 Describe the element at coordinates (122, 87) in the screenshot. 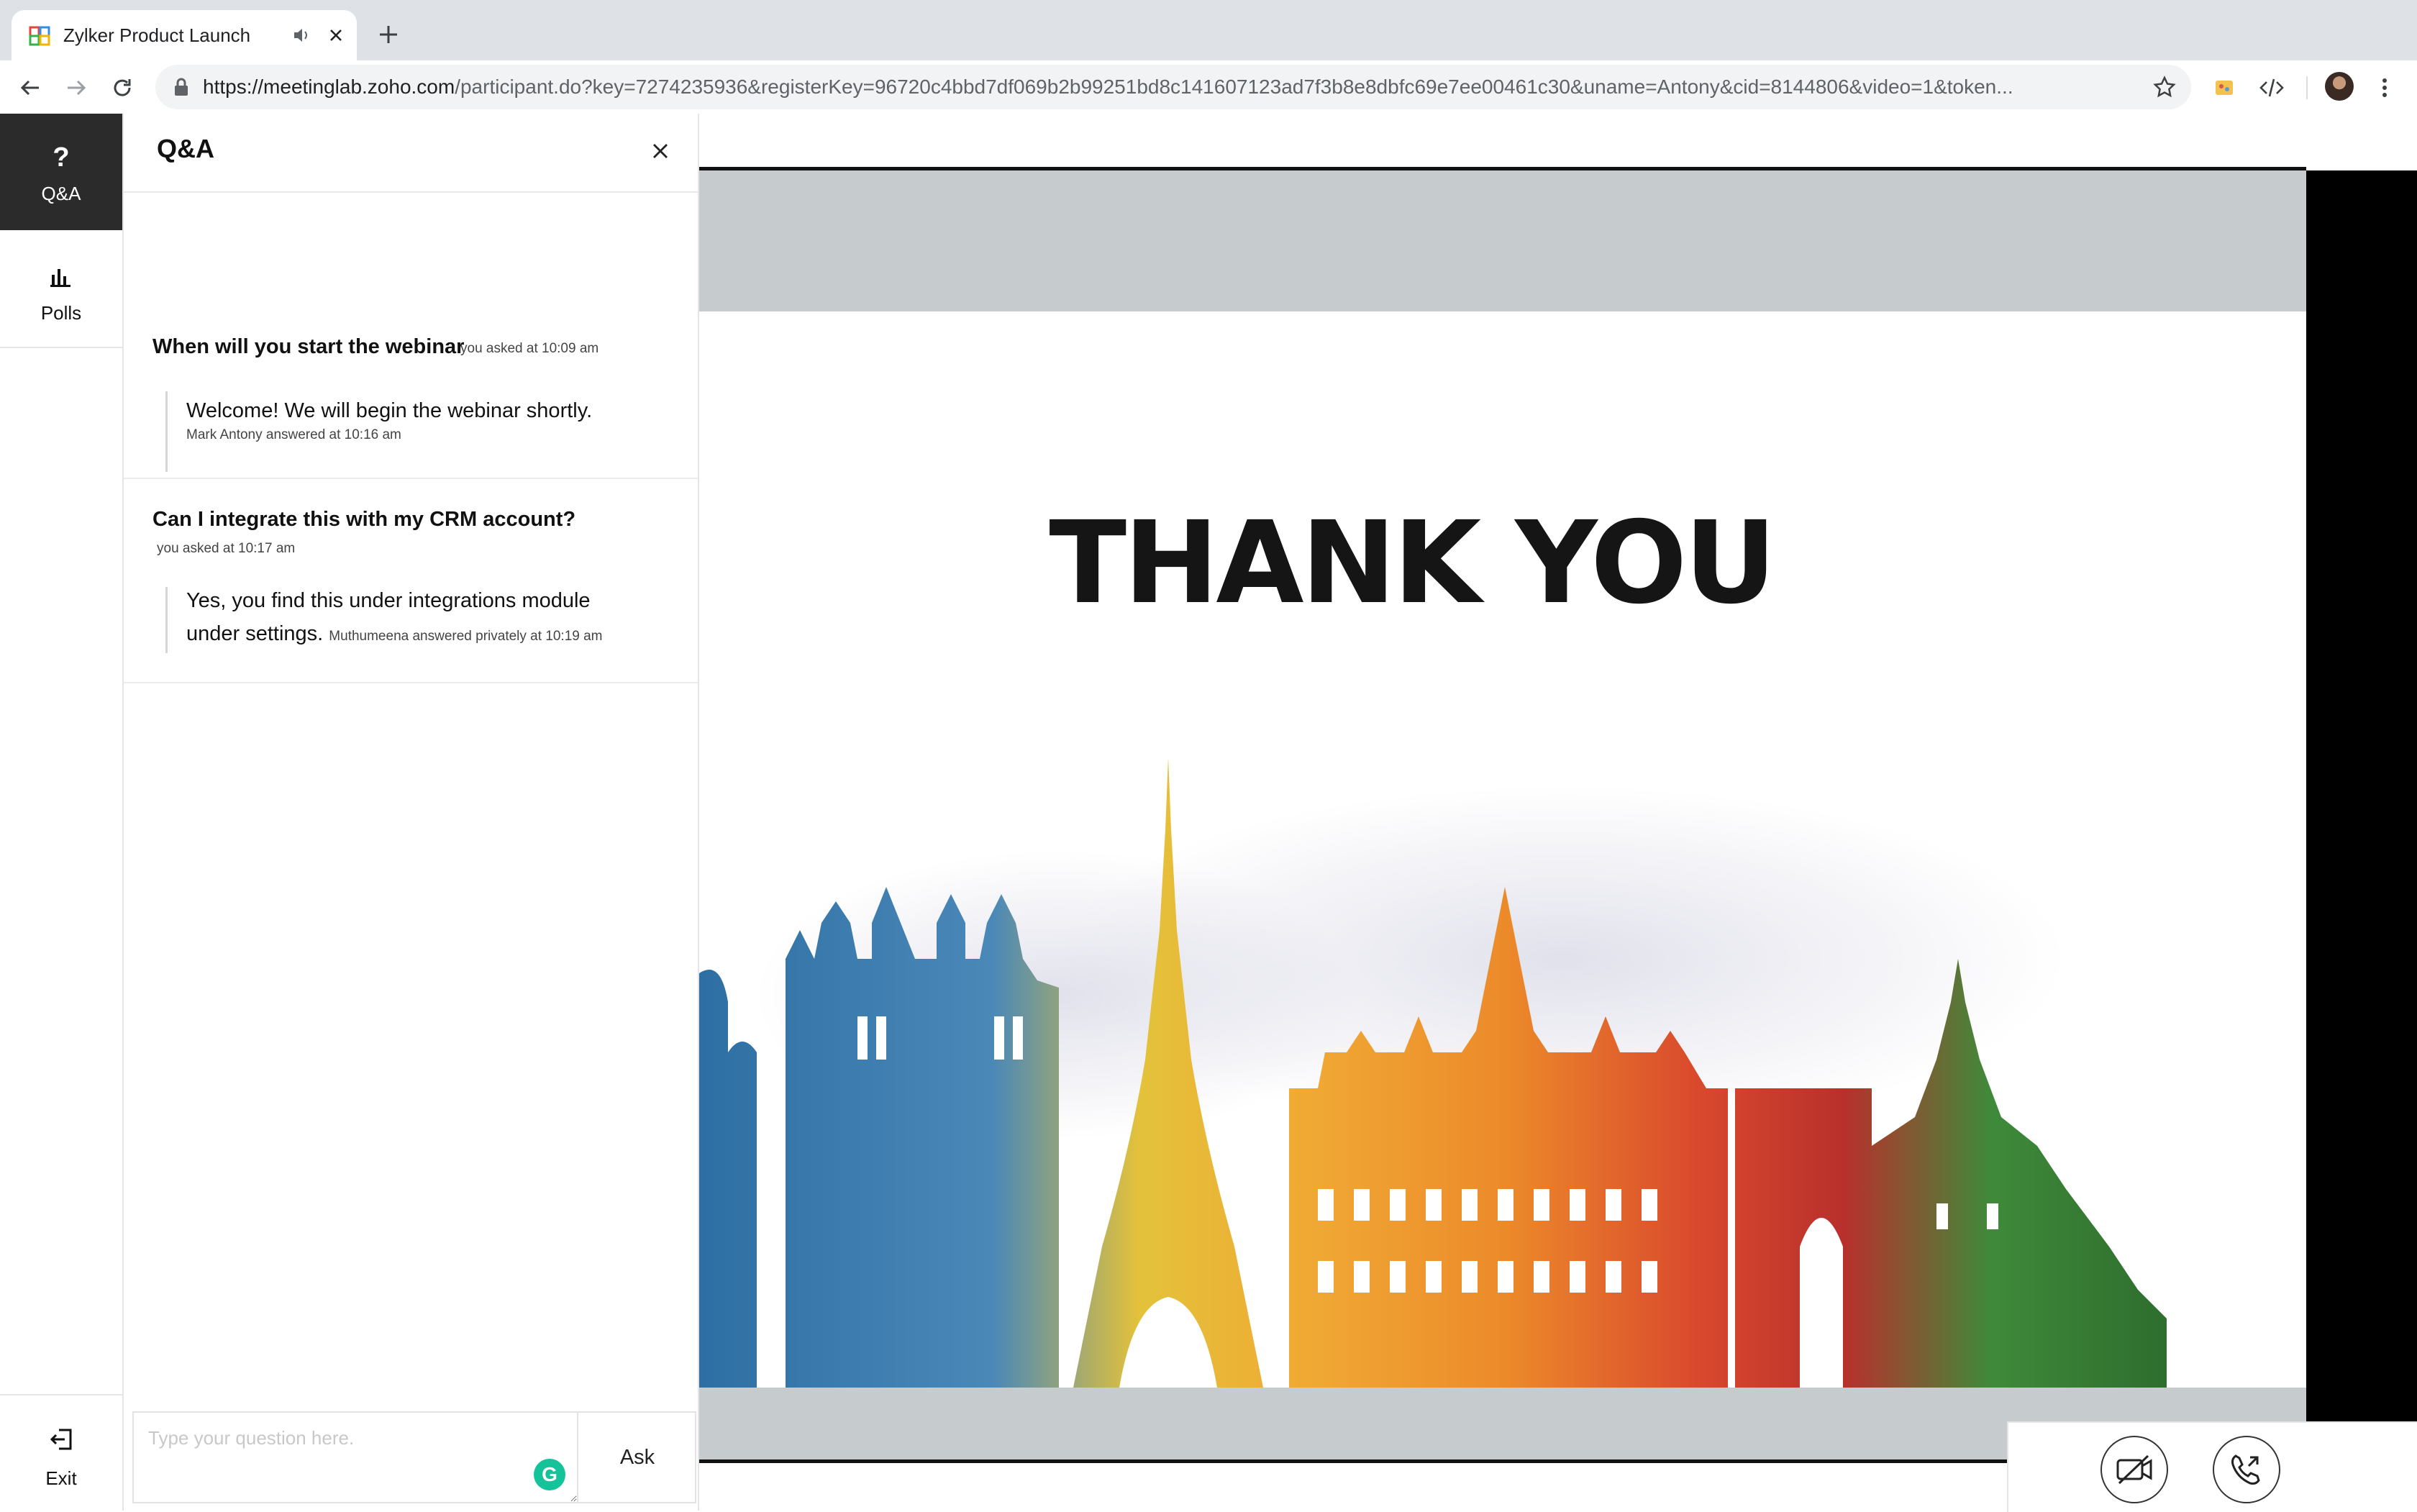

I see `reload-icon` at that location.